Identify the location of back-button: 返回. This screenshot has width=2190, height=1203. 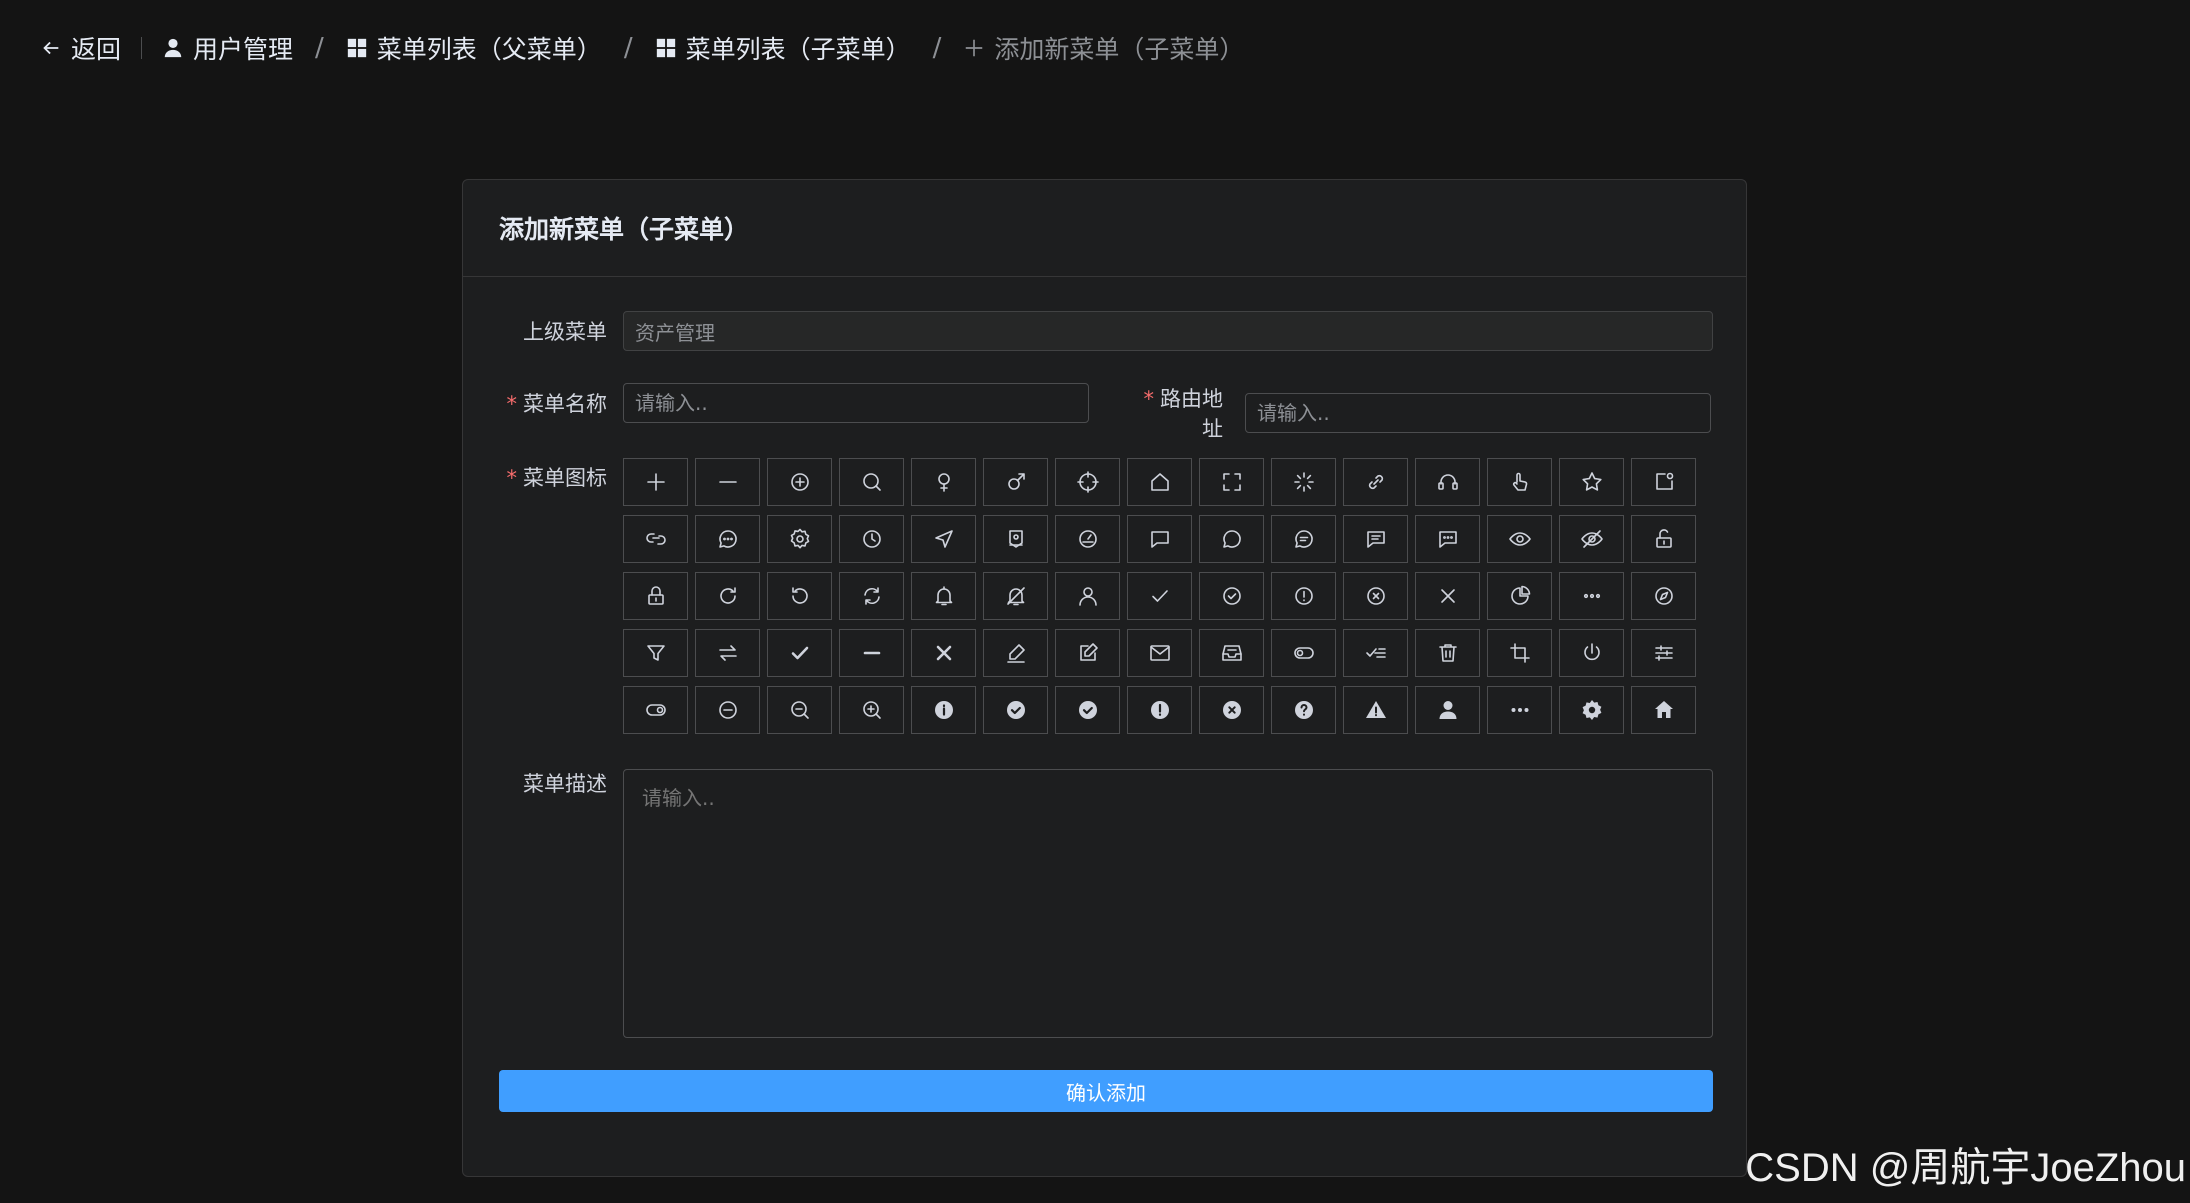
(80, 48).